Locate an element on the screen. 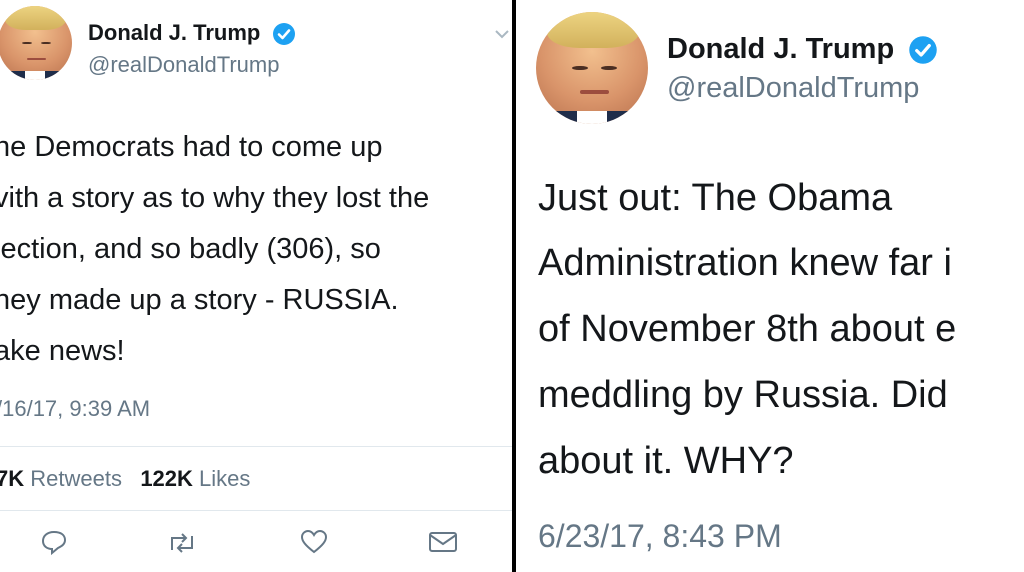 Image resolution: width=1024 pixels, height=572 pixels. tweet-text-line-3: of November 8th about e is located at coordinates (747, 329).